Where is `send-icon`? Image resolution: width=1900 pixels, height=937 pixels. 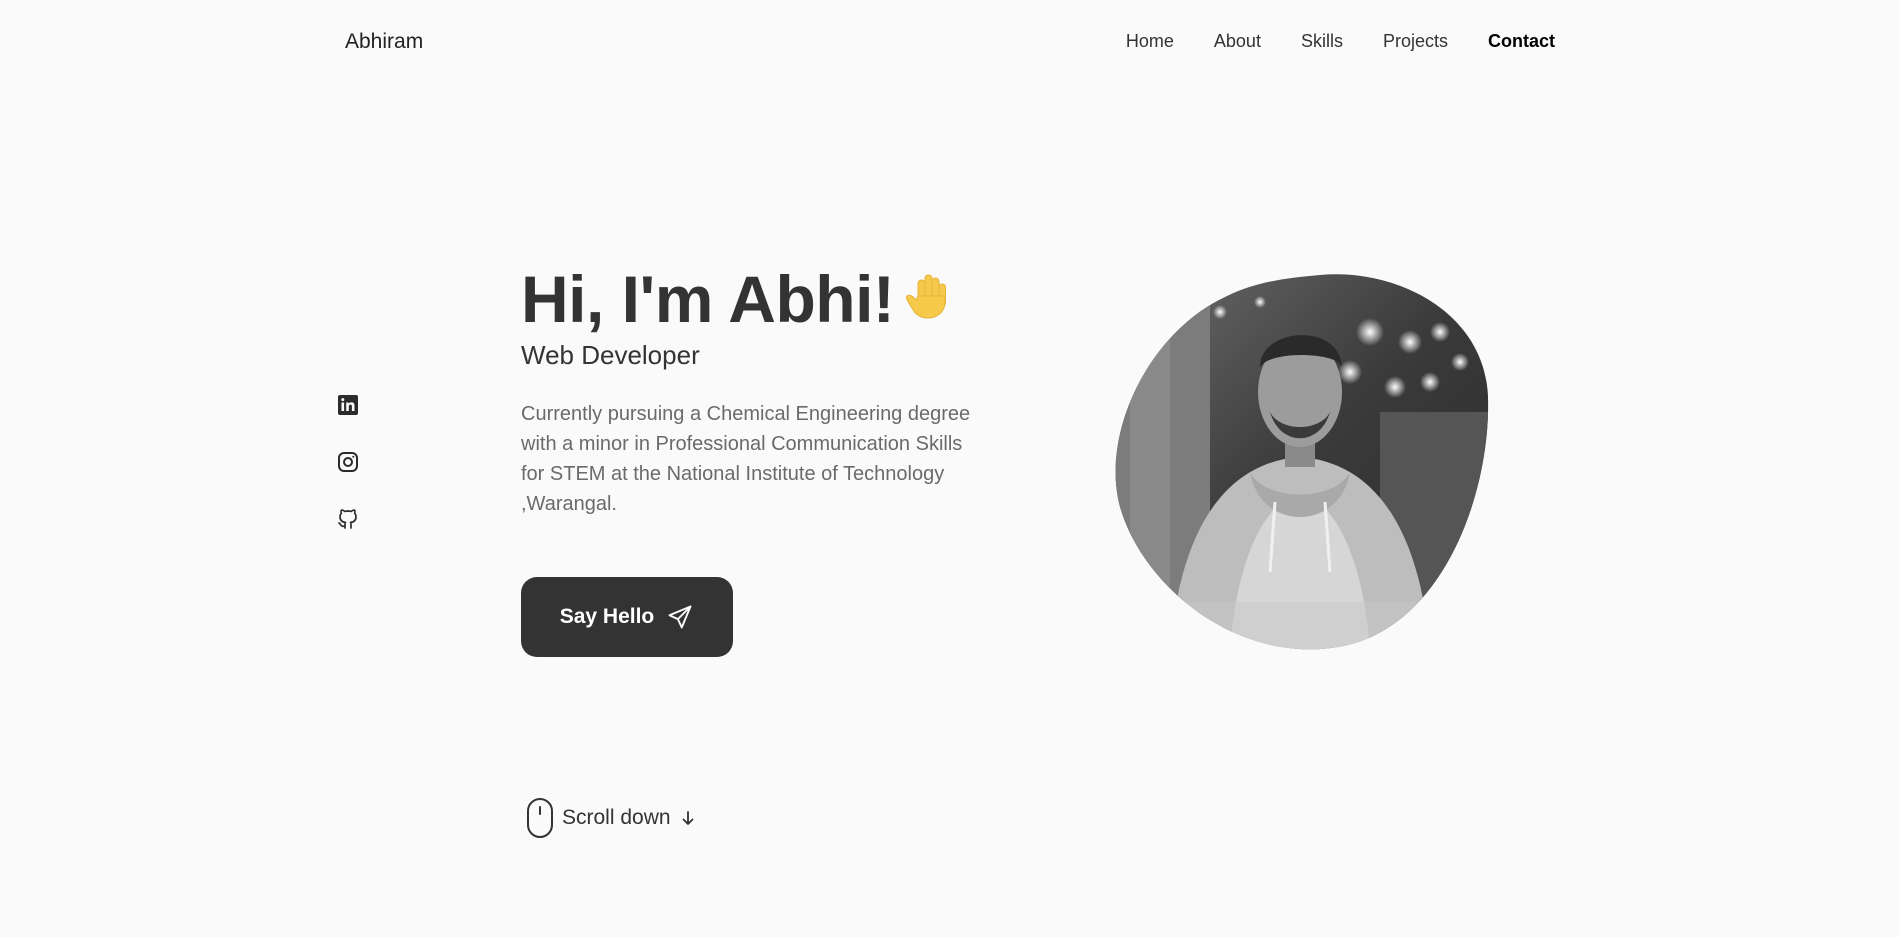 send-icon is located at coordinates (680, 617).